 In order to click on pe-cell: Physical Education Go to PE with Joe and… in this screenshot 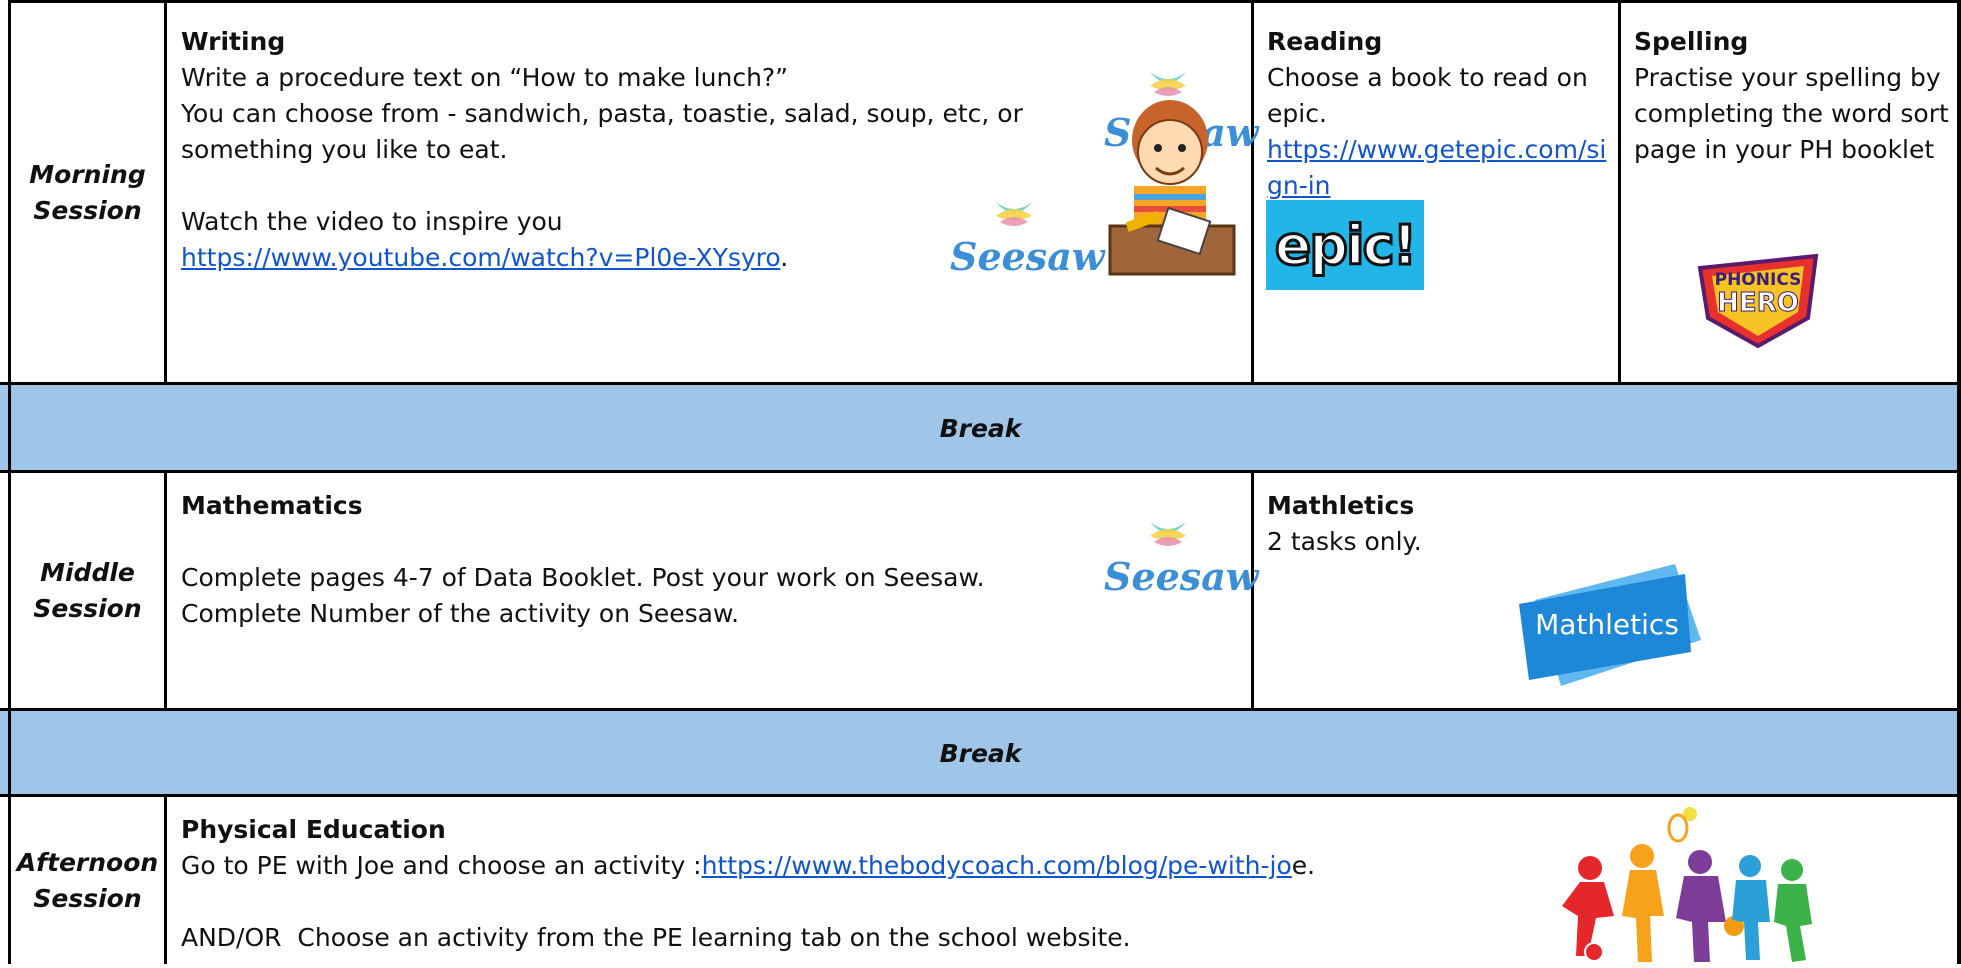, I will do `click(881, 884)`.